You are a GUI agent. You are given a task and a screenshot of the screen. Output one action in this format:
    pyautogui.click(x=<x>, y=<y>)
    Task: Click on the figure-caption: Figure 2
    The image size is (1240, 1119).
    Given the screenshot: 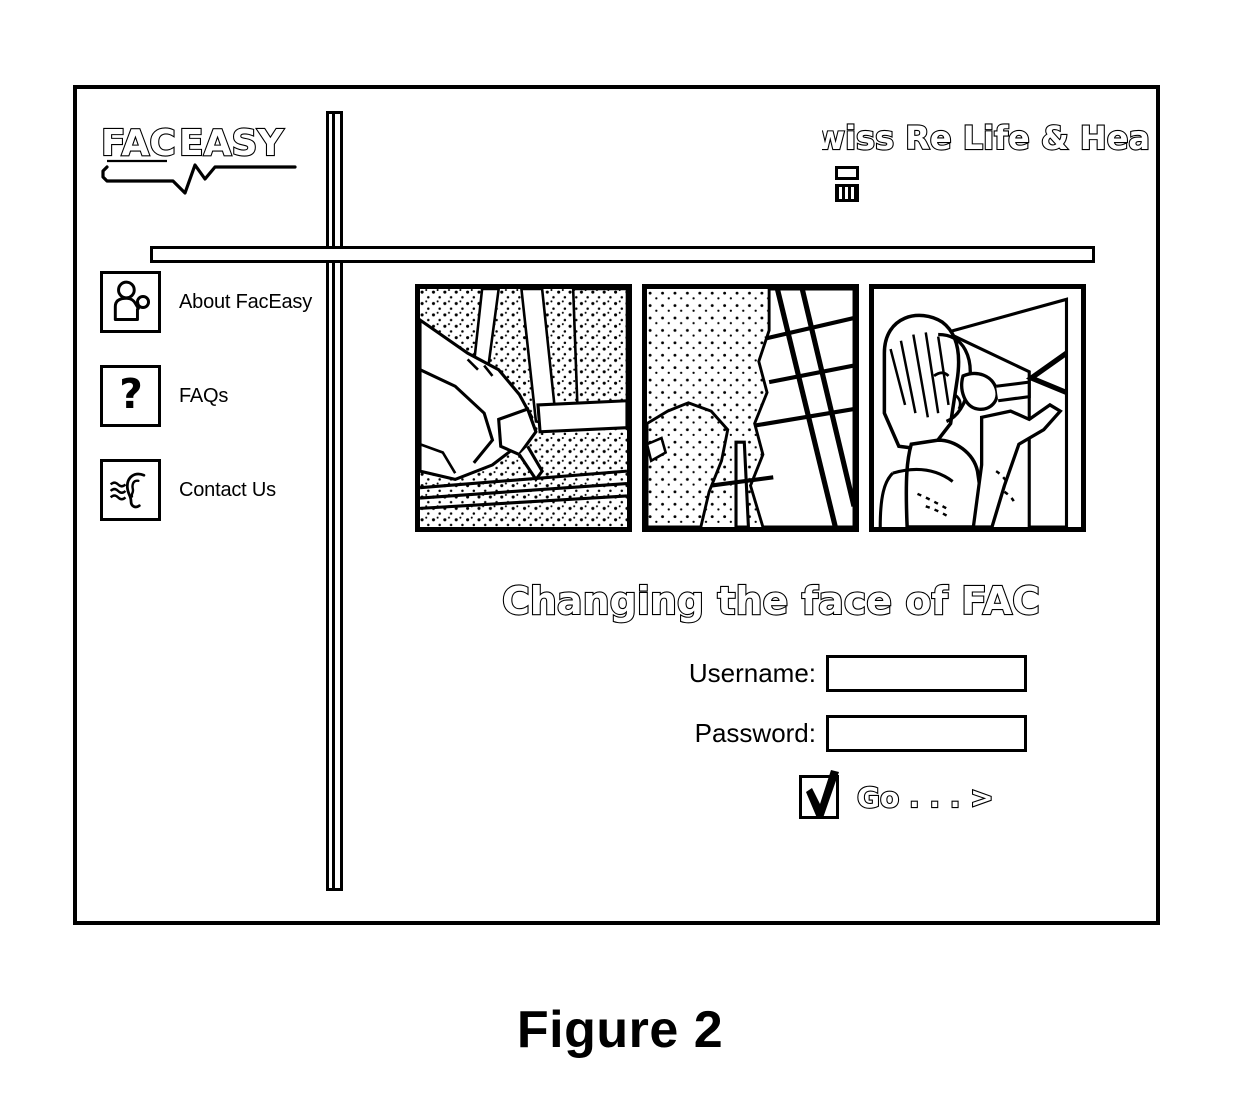 What is the action you would take?
    pyautogui.click(x=620, y=1030)
    